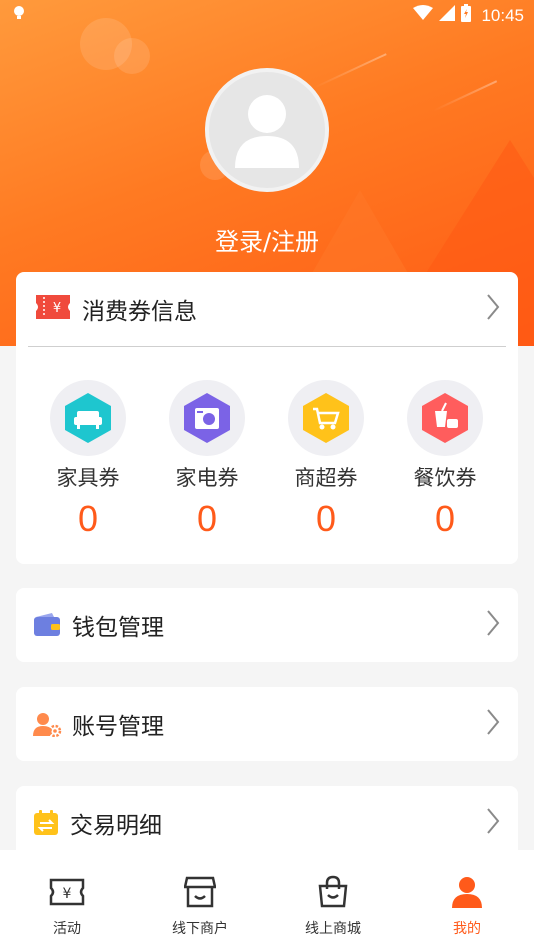 This screenshot has height=950, width=534. I want to click on bottom-tab-bar: ¥ 活动 线下商户 线上商城 我的, so click(267, 900).